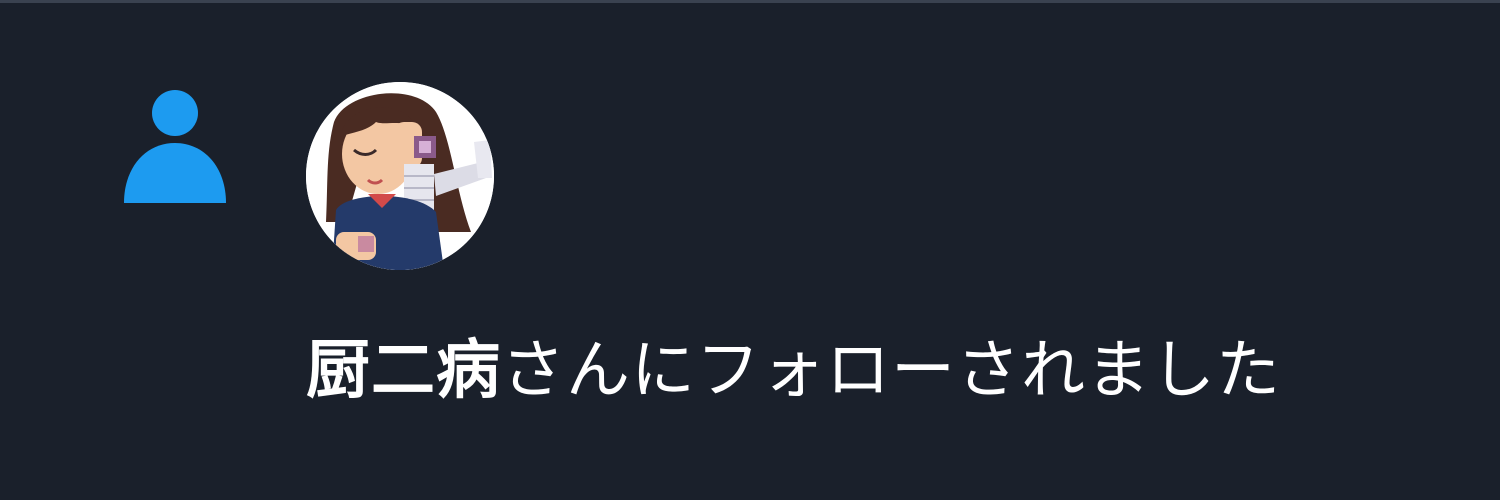 The height and width of the screenshot is (500, 1500). Describe the element at coordinates (403, 371) in the screenshot. I see `user-name: 厨二病` at that location.